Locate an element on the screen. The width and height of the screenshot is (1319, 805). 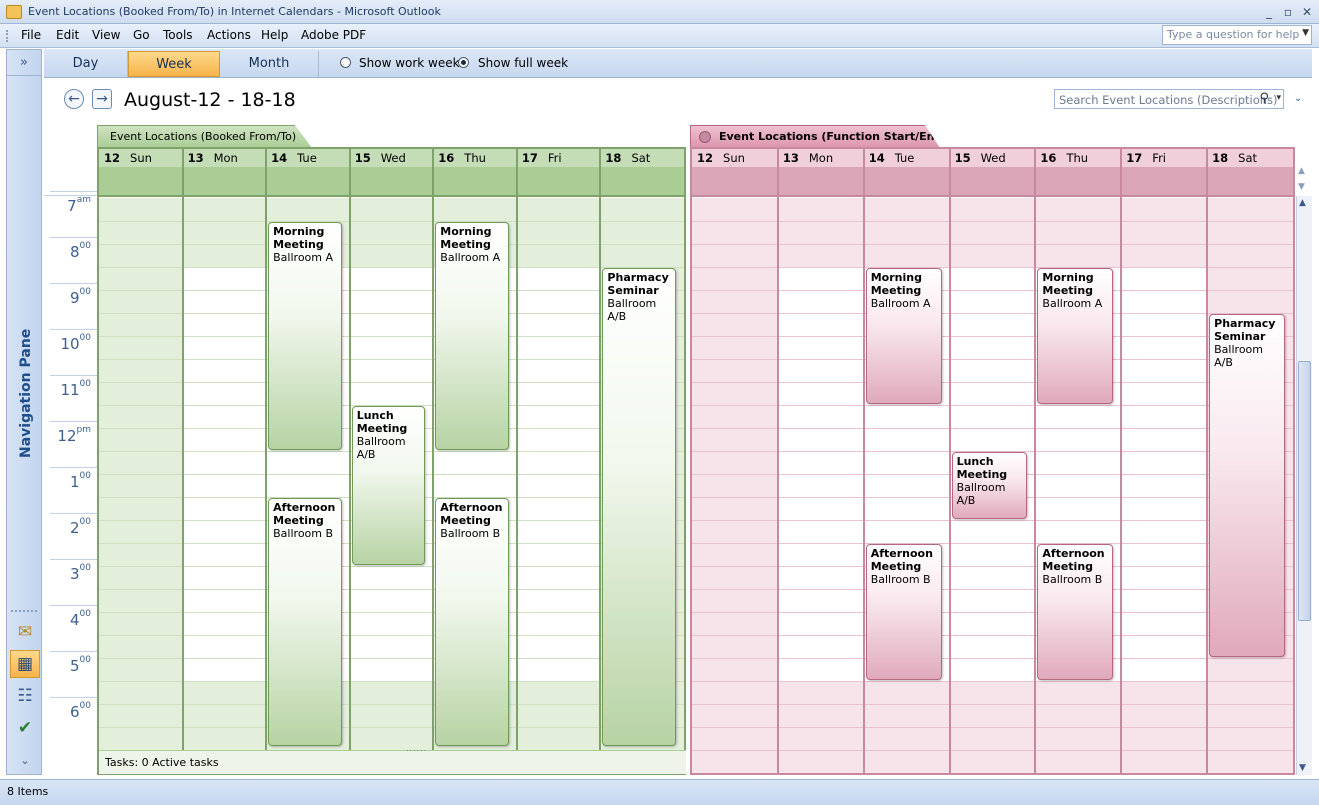
appointment-title: Lunch Meeting is located at coordinates (982, 468).